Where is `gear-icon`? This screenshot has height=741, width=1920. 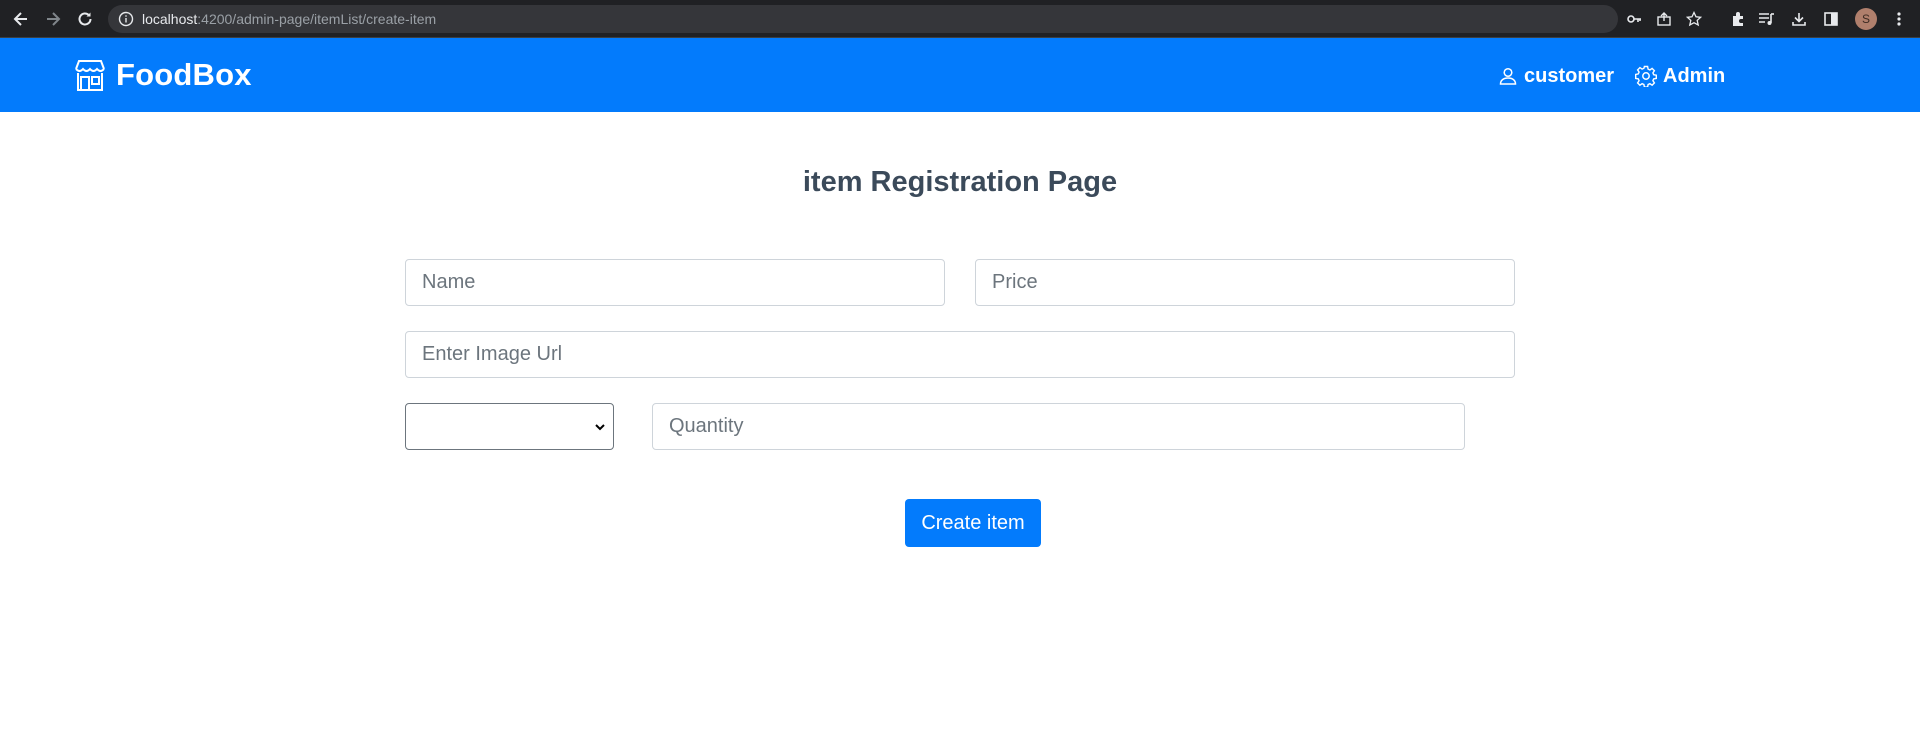
gear-icon is located at coordinates (1646, 76).